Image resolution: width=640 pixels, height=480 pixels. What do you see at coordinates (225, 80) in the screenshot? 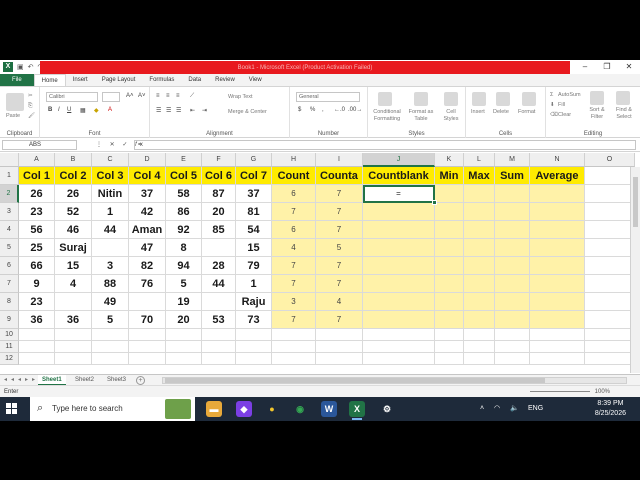
I see `tab-review: Review` at bounding box center [225, 80].